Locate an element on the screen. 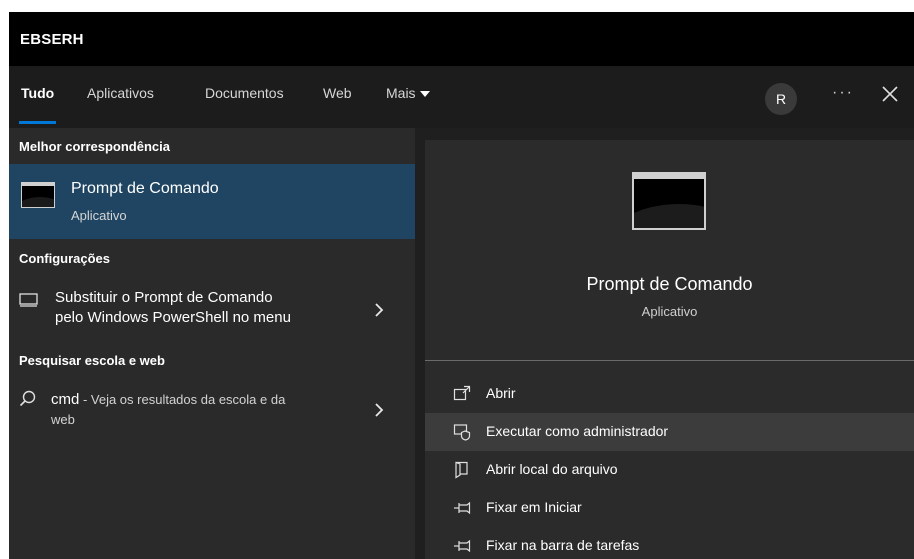 The height and width of the screenshot is (559, 914). organization-name: EBSERH is located at coordinates (52, 39).